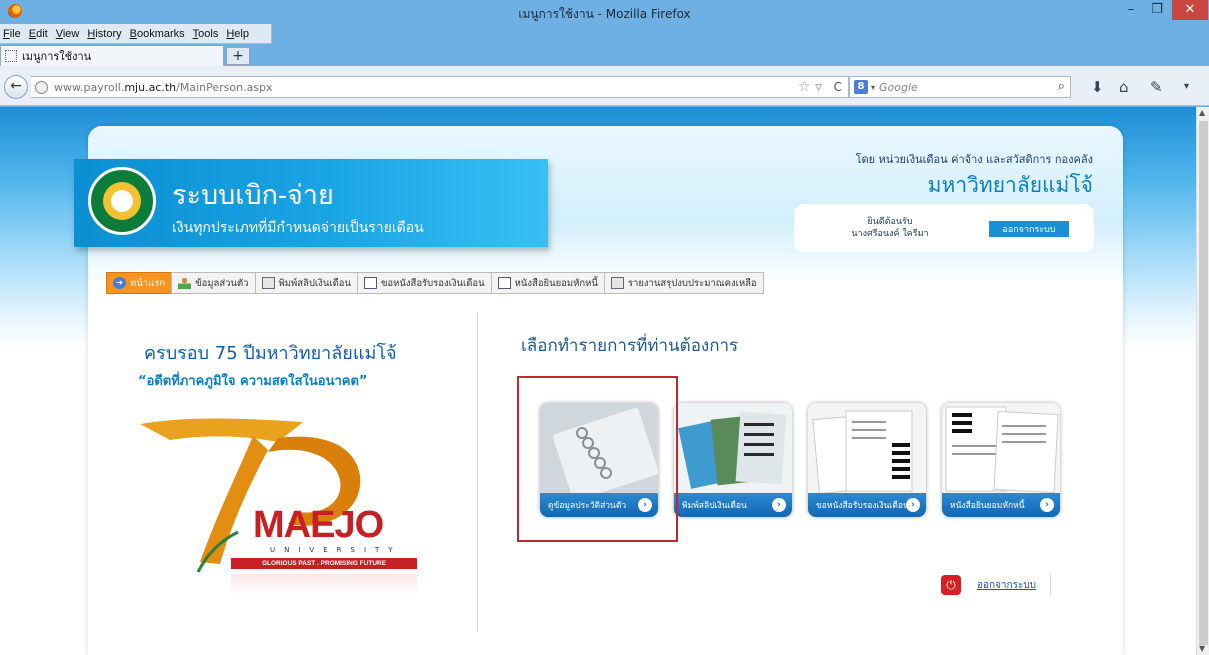 The width and height of the screenshot is (1209, 655). I want to click on overflow-menu-icon: ▾, so click(1186, 86).